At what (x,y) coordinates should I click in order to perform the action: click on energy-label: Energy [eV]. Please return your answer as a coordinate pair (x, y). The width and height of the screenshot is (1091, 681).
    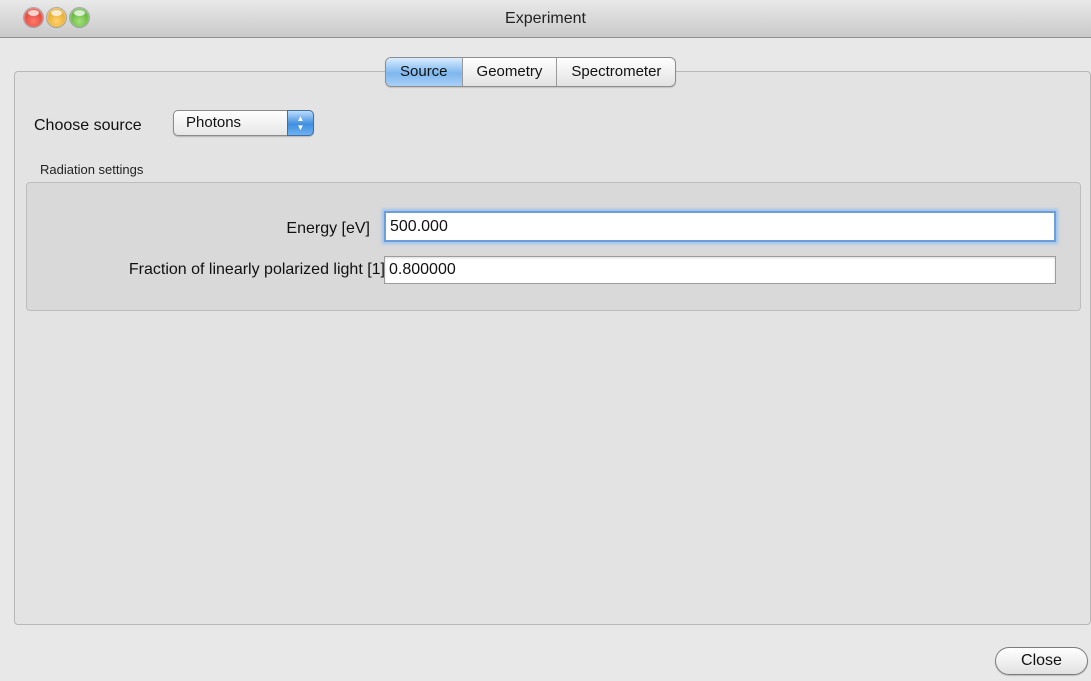
    Looking at the image, I should click on (328, 228).